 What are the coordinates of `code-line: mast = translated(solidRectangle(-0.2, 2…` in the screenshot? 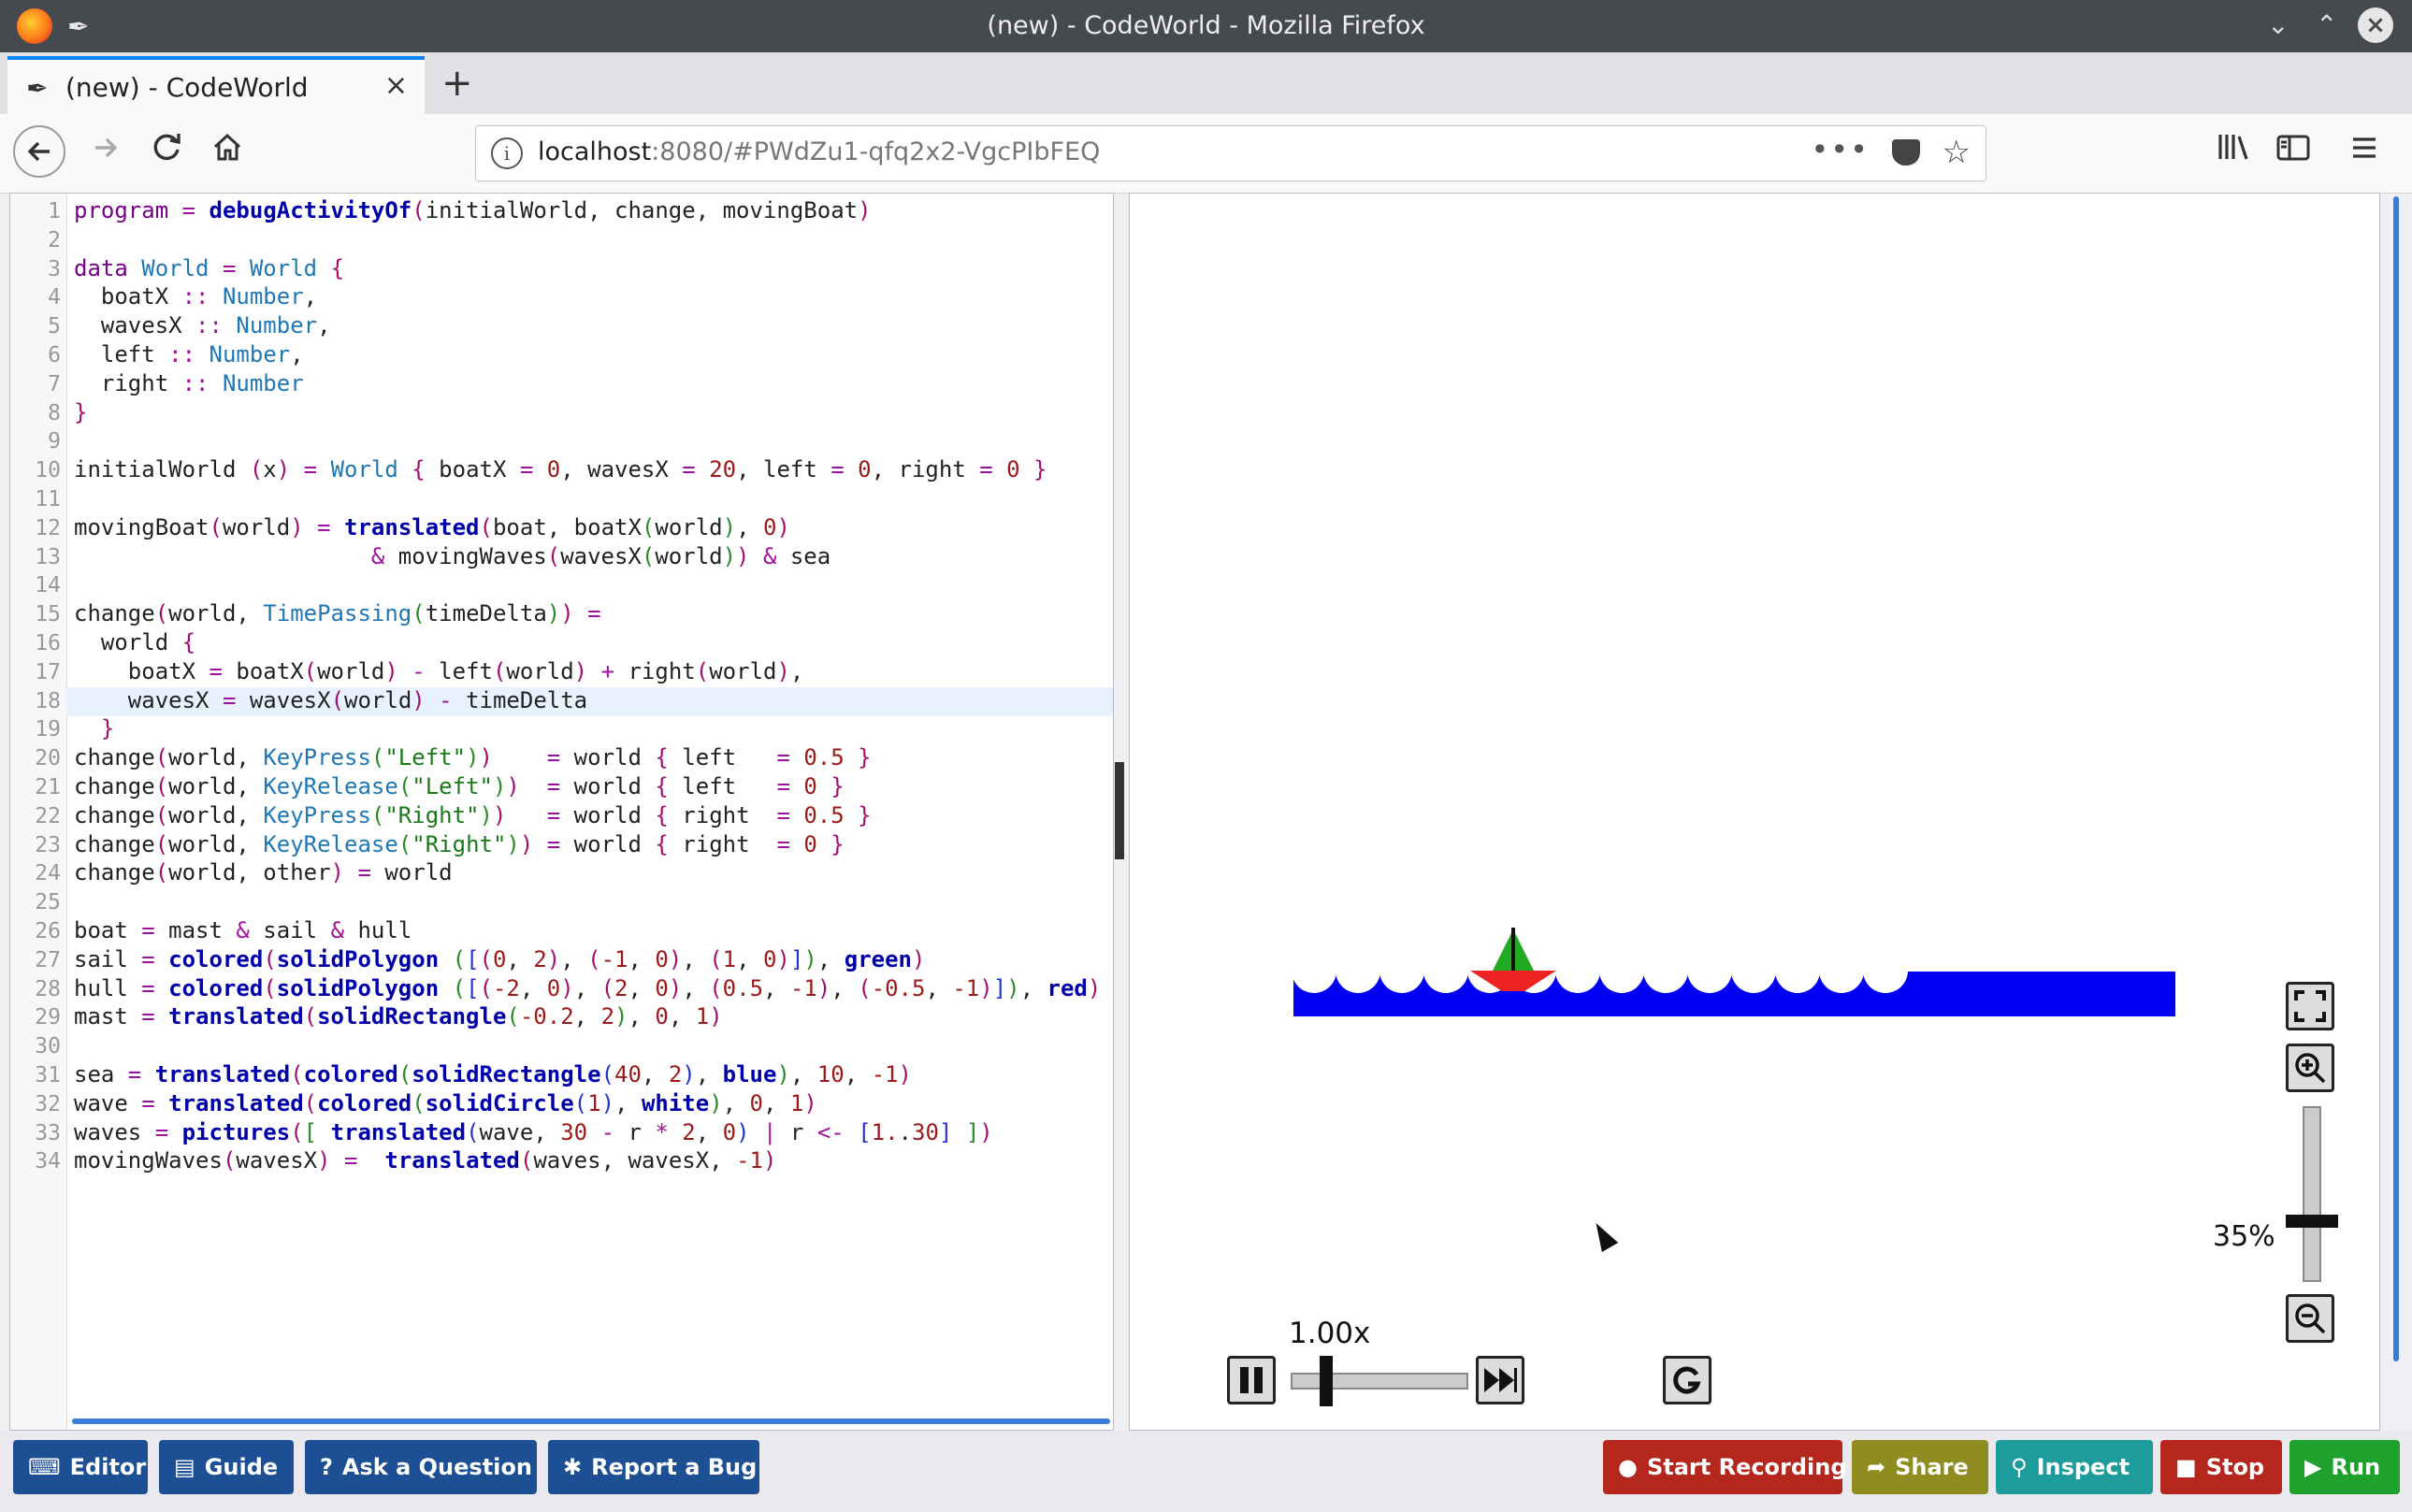 It's located at (399, 1016).